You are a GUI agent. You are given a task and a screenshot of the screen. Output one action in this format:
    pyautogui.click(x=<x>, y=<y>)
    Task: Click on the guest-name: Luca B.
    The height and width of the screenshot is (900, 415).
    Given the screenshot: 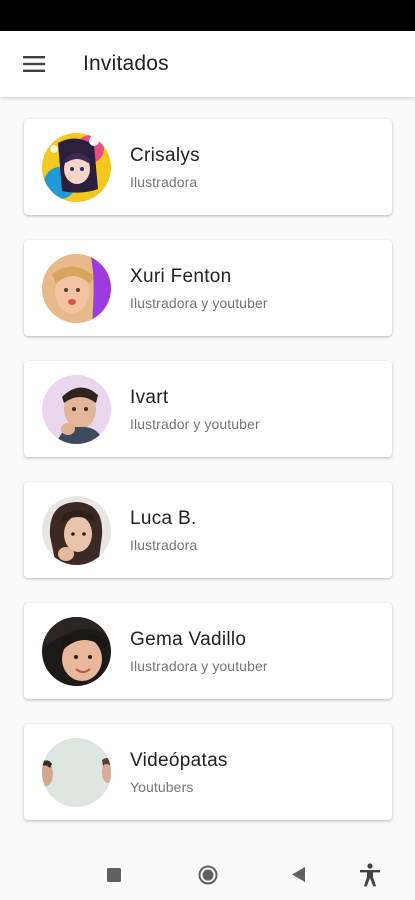 What is the action you would take?
    pyautogui.click(x=163, y=518)
    